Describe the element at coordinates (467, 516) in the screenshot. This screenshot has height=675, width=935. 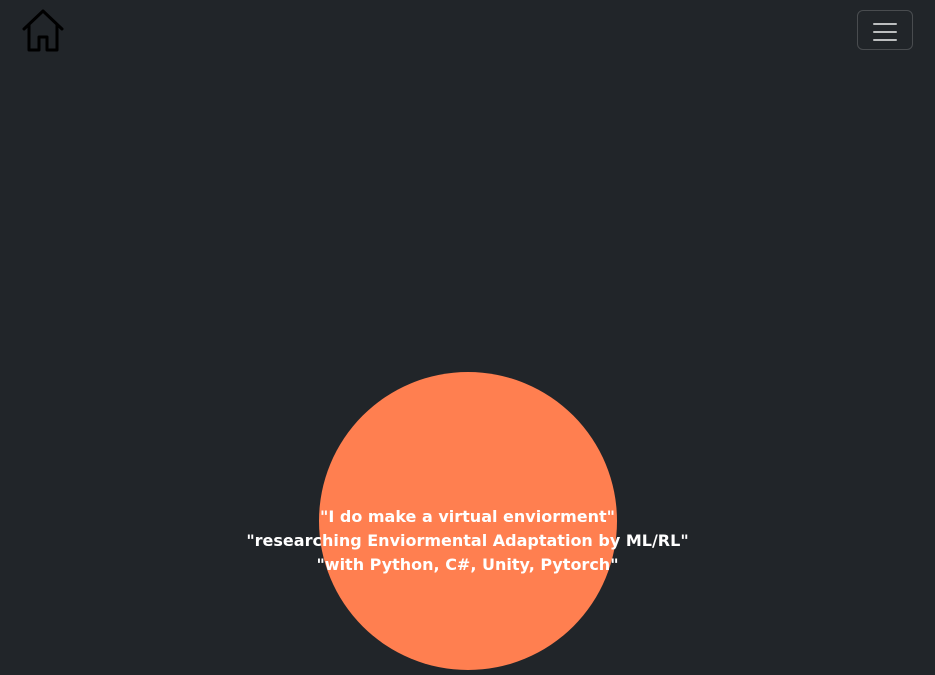
I see `intro-line: "I do make a virtual enviorment"` at that location.